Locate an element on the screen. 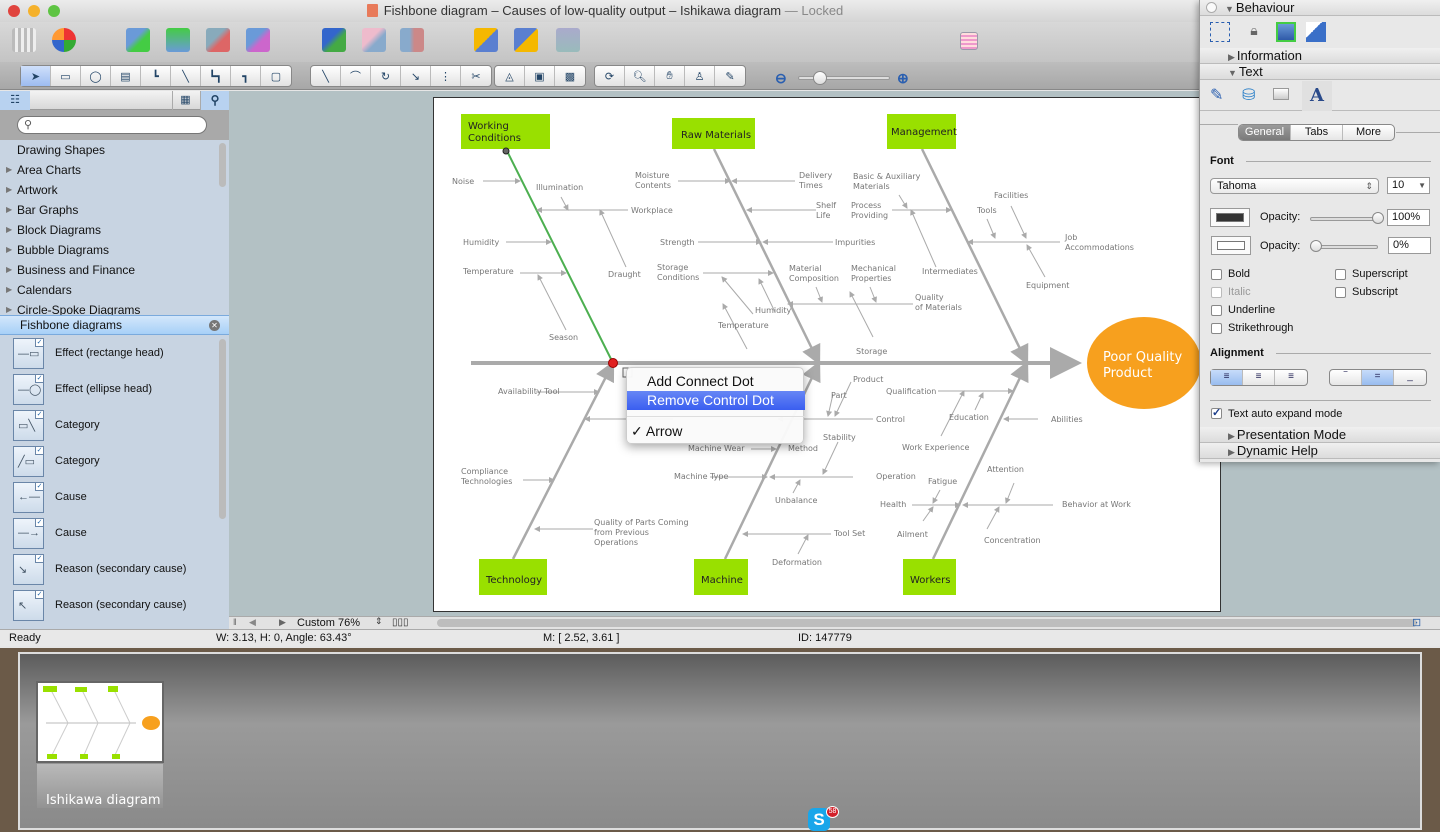 The image size is (1440, 832). bone-working-conditions is located at coordinates (559, 256).